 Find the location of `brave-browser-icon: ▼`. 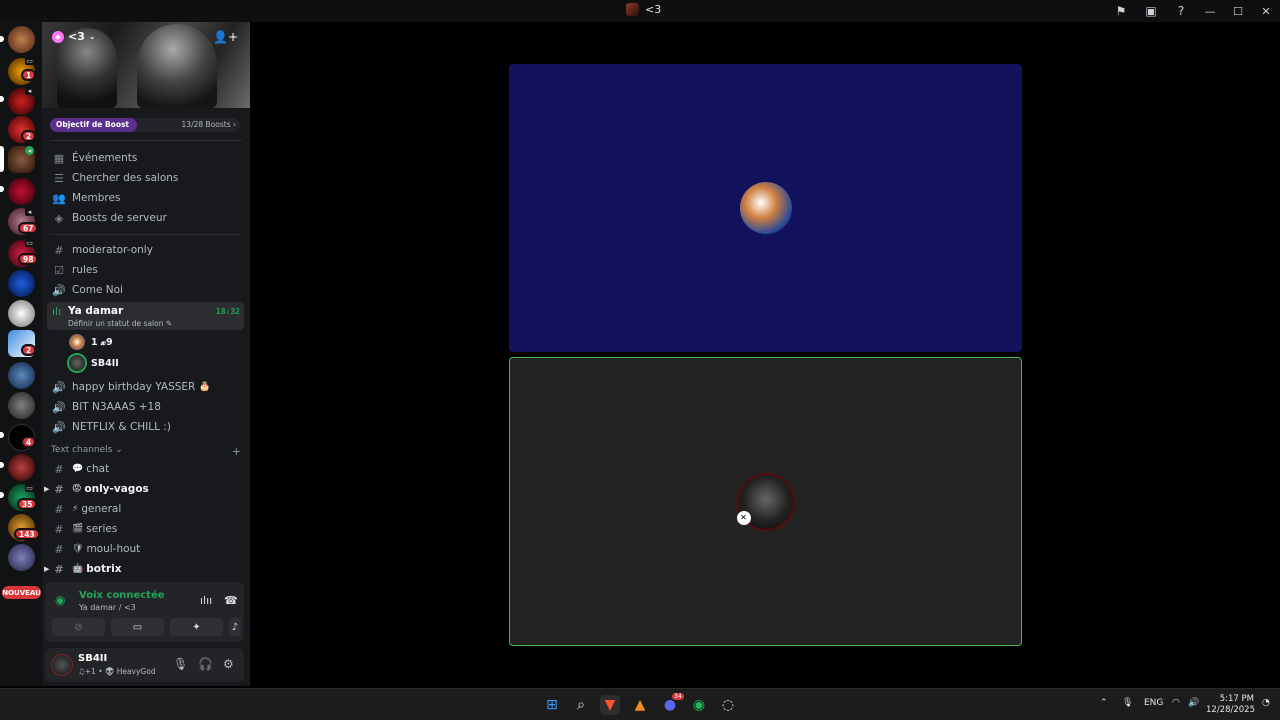

brave-browser-icon: ▼ is located at coordinates (610, 705).